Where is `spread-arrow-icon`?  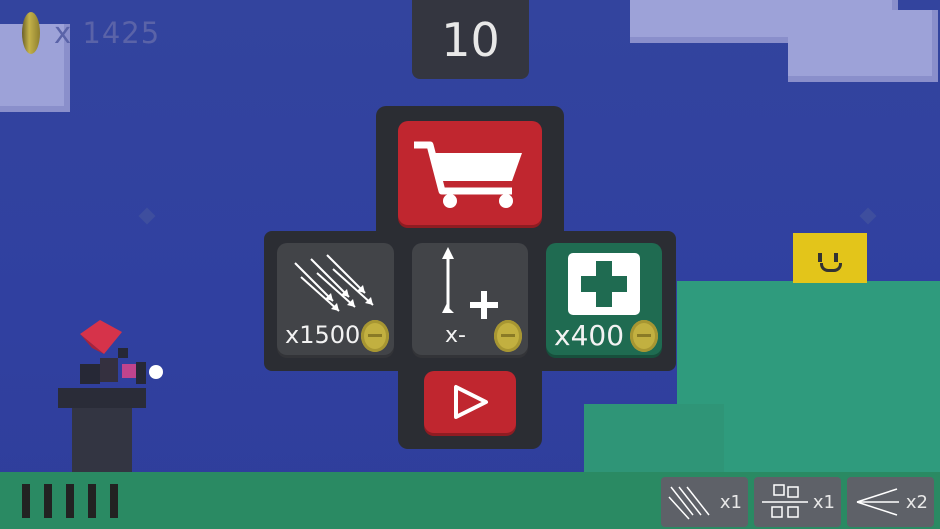
spread-arrow-icon is located at coordinates (877, 502).